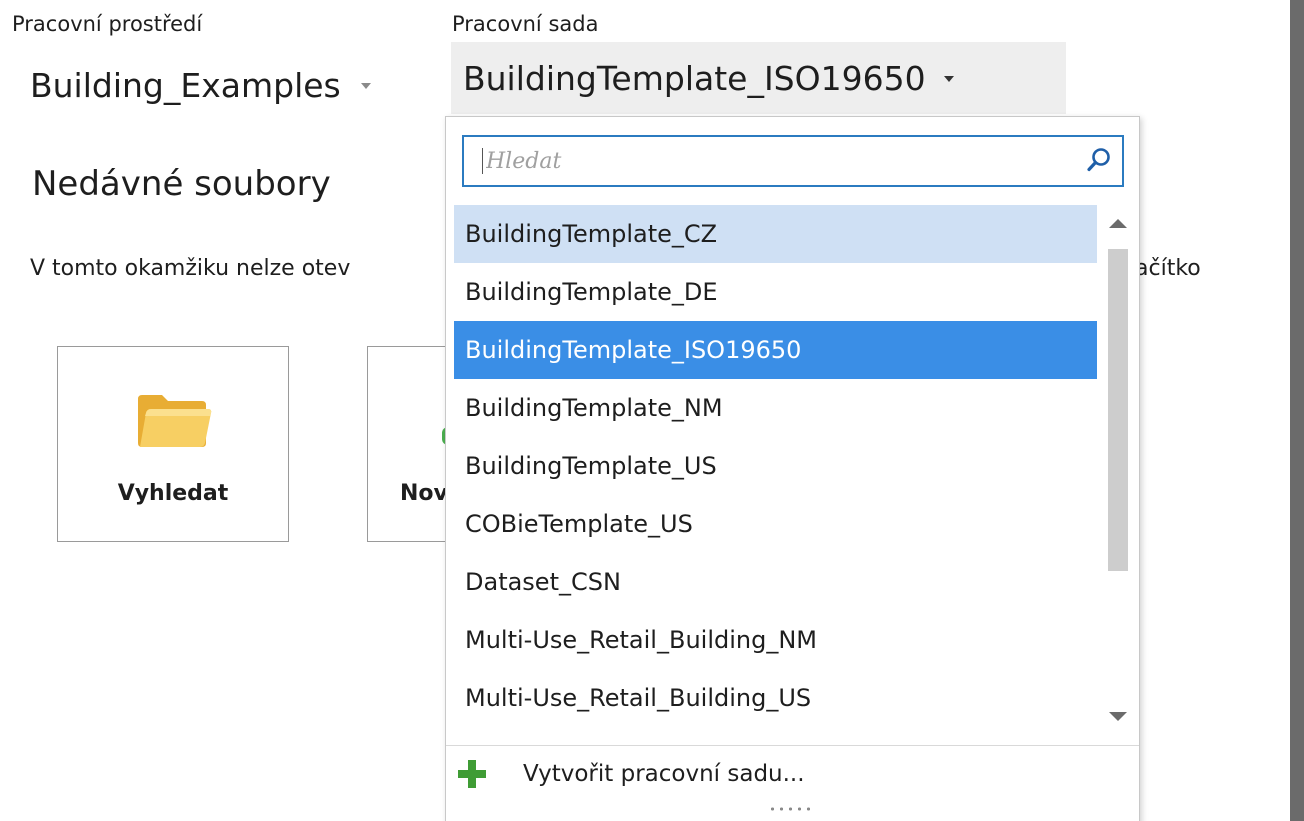  I want to click on list-scrollbar, so click(1118, 470).